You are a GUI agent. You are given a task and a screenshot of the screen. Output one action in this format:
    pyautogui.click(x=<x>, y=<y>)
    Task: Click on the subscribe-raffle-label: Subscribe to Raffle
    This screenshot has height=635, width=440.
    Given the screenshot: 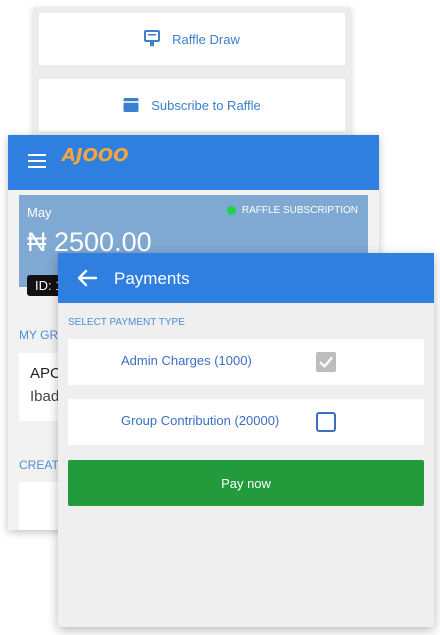 What is the action you would take?
    pyautogui.click(x=206, y=105)
    